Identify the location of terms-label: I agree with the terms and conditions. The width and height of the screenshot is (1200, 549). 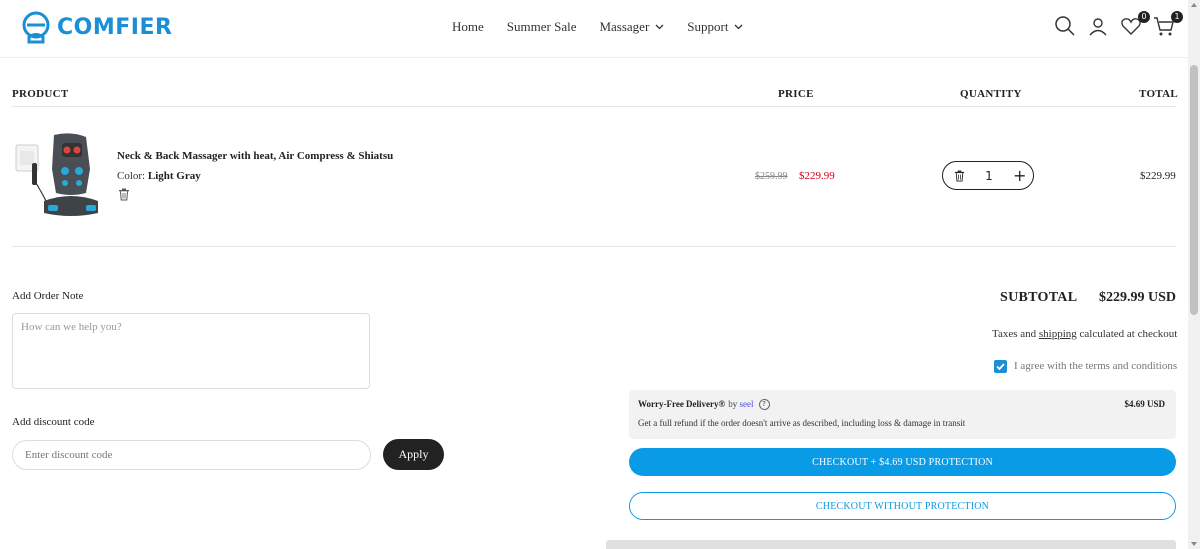
(1095, 366).